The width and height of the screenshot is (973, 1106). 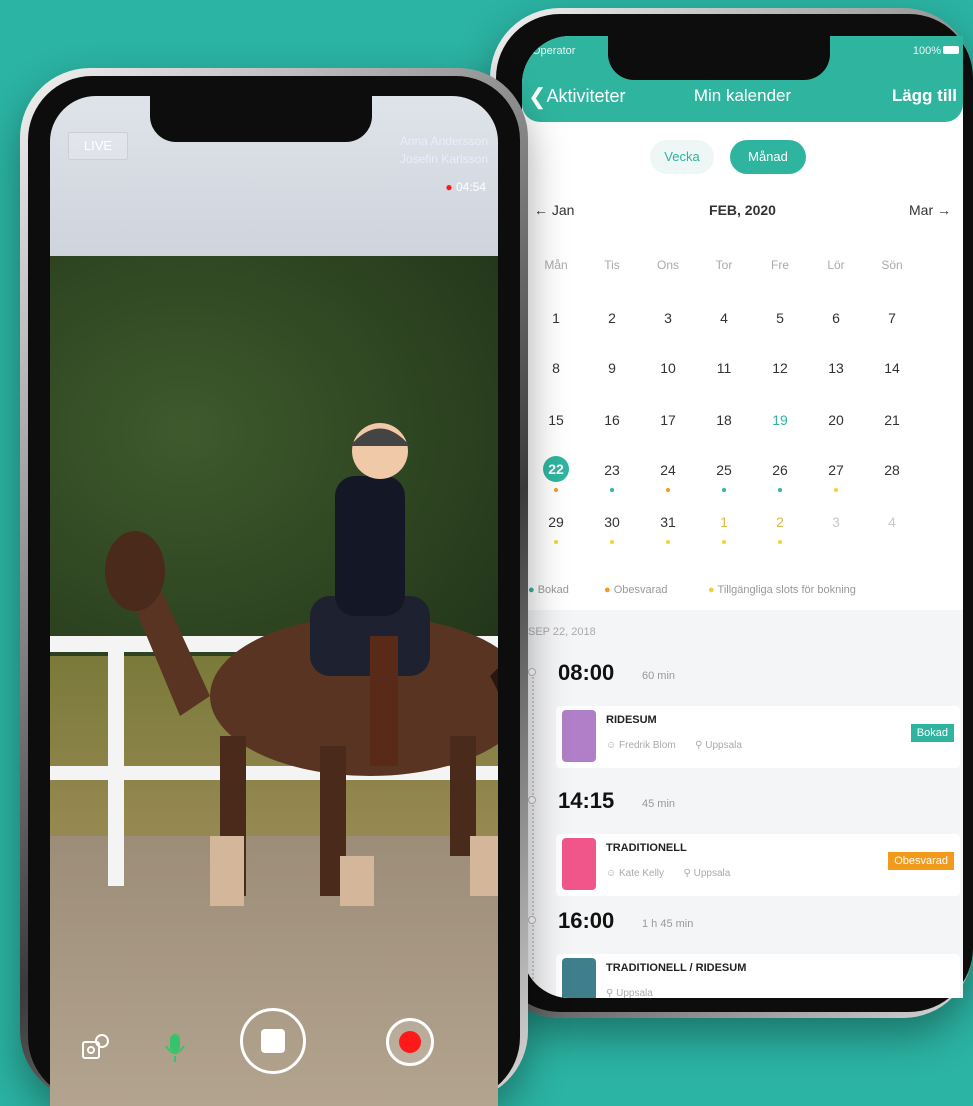 I want to click on record-icon, so click(x=410, y=1042).